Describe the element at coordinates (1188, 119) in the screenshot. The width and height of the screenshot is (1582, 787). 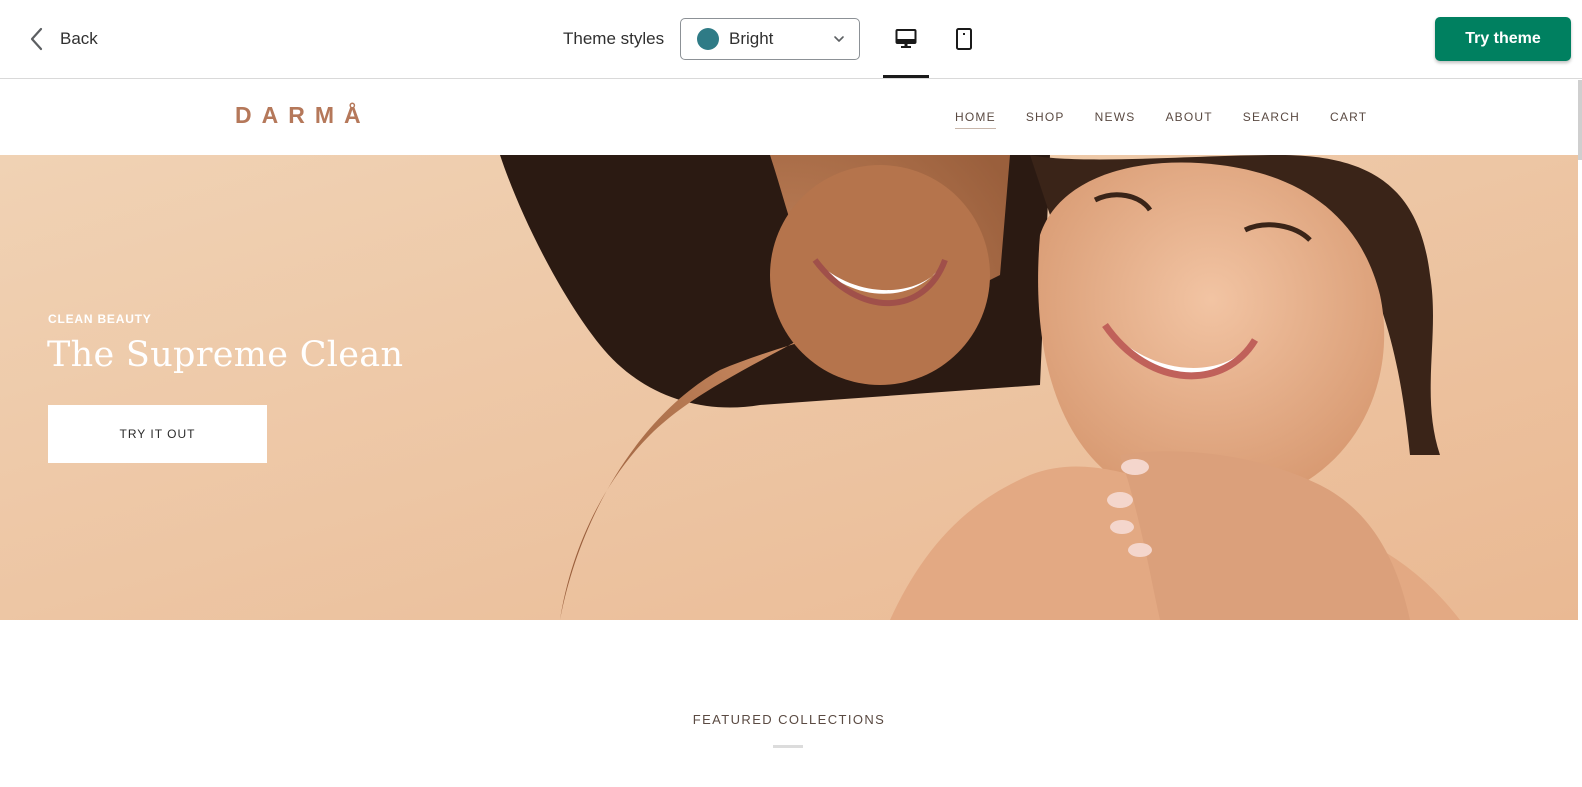
I see `nav-item-about: ABOUT` at that location.